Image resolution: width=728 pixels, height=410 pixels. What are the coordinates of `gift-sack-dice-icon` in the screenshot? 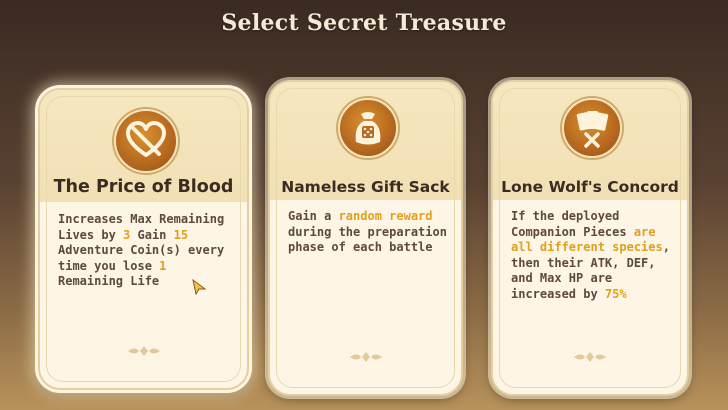 It's located at (367, 128).